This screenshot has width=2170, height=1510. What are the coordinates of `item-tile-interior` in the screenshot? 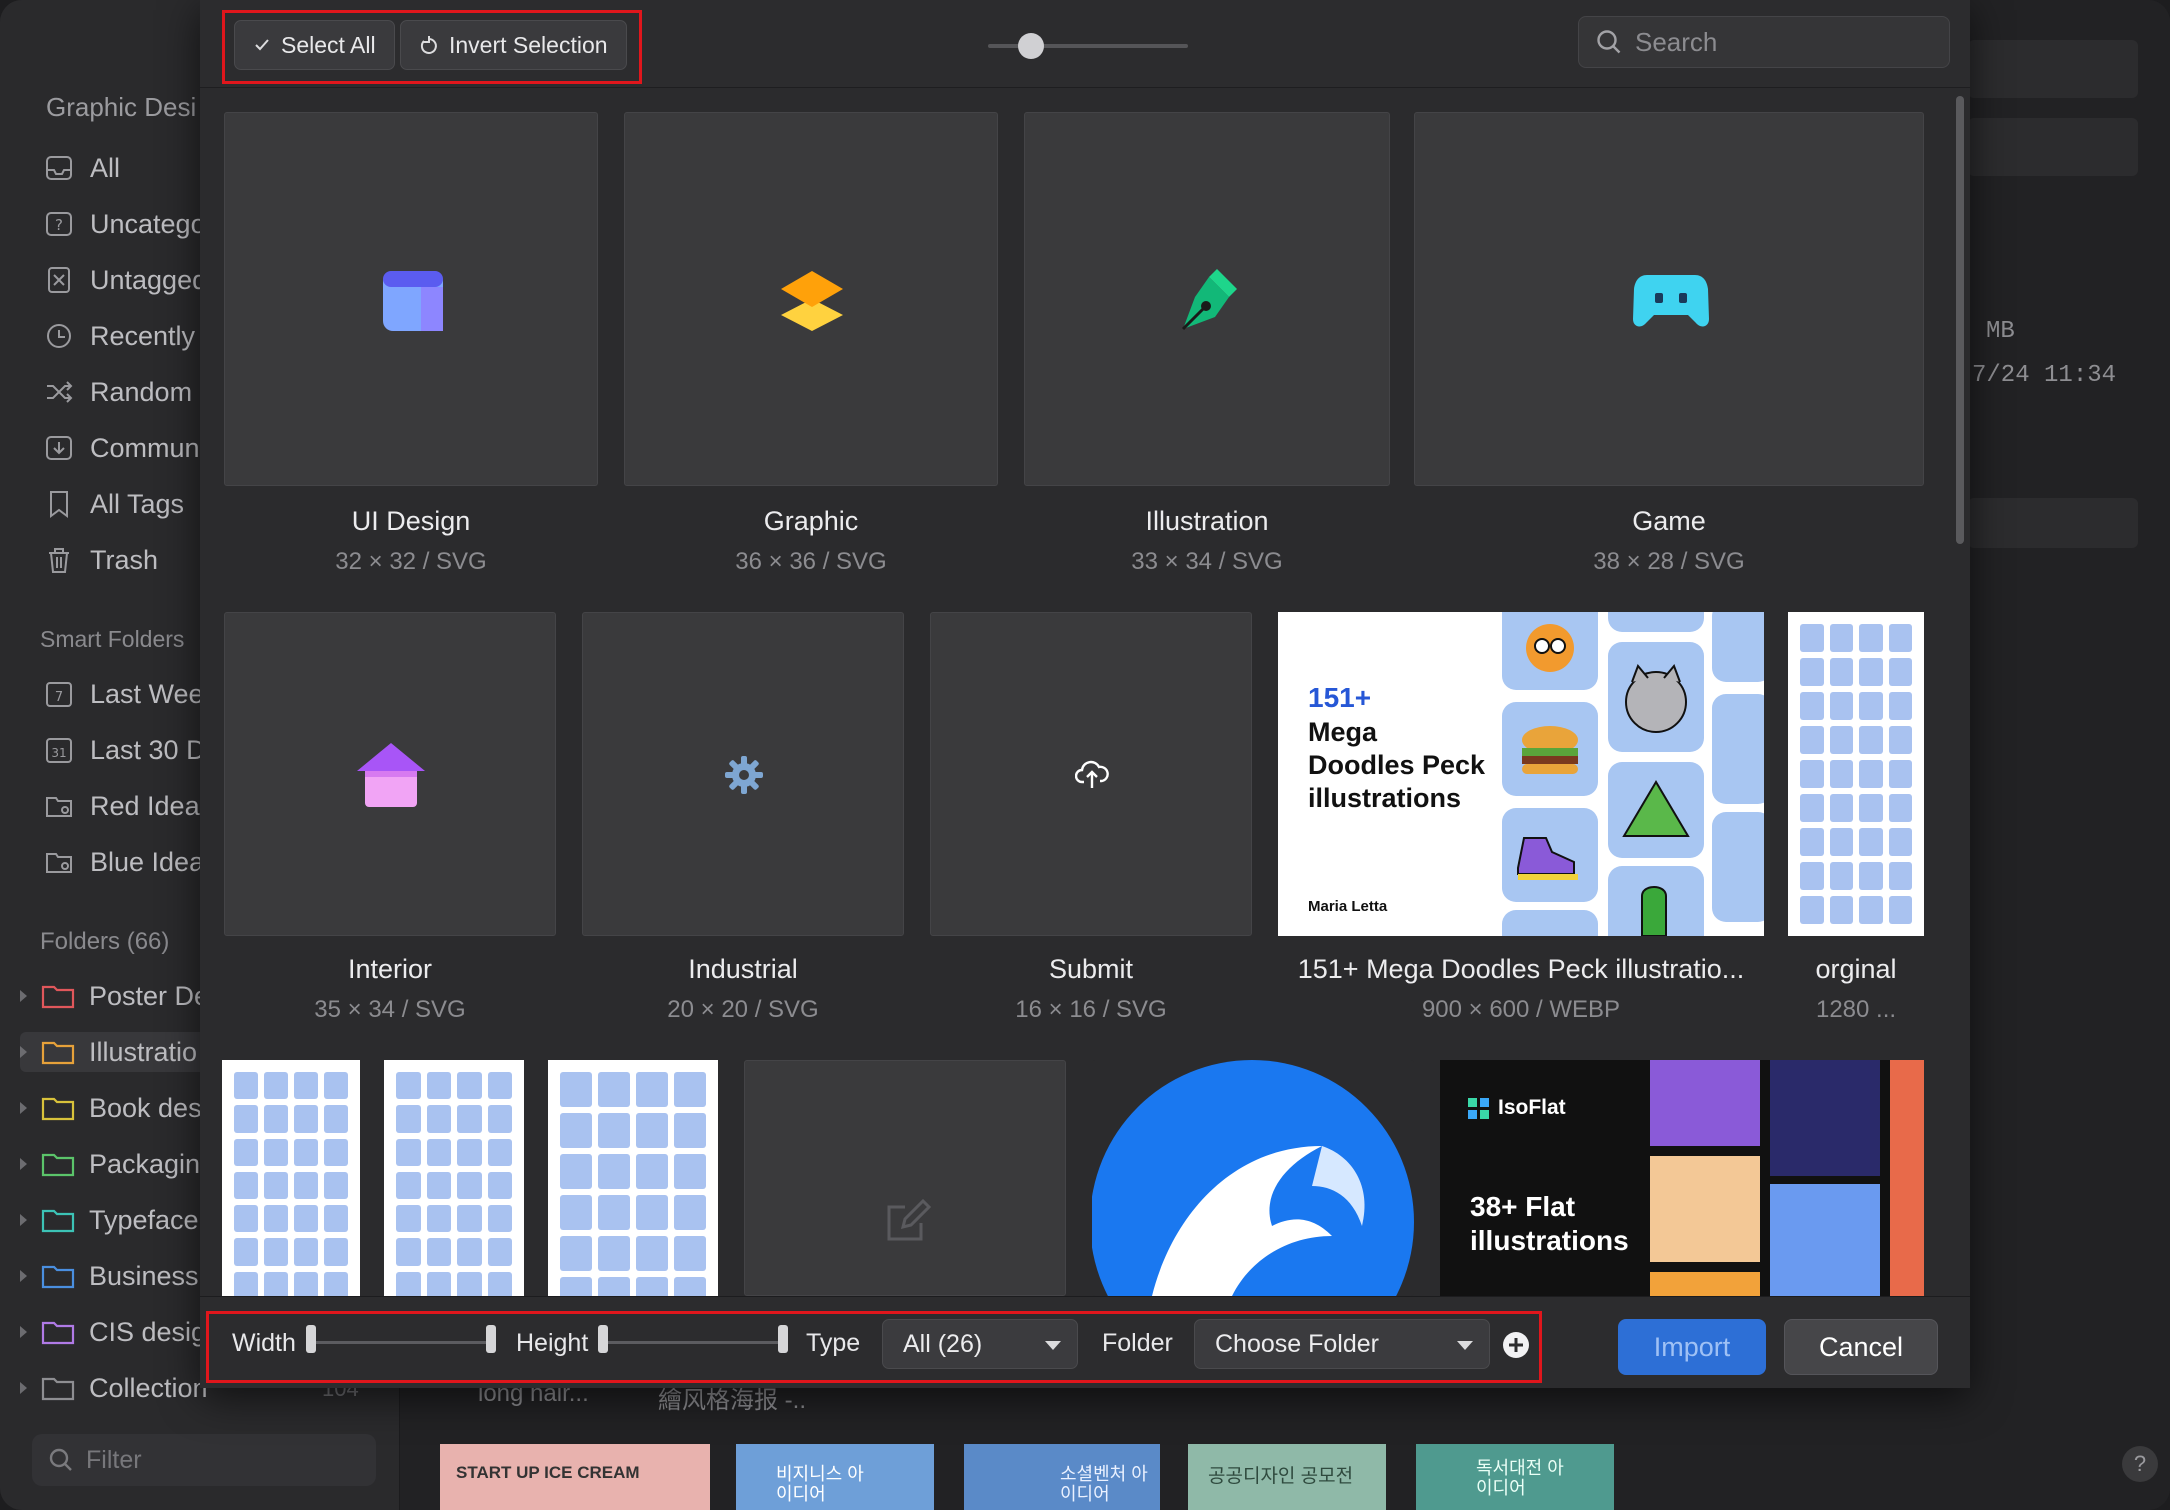 It's located at (390, 774).